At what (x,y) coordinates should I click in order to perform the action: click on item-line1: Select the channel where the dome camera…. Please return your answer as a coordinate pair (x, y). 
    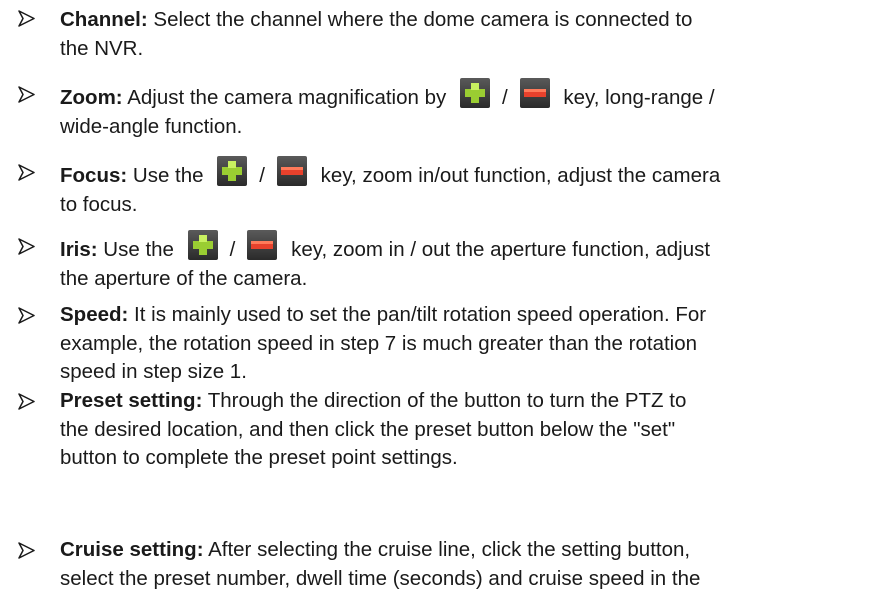
    Looking at the image, I should click on (420, 19).